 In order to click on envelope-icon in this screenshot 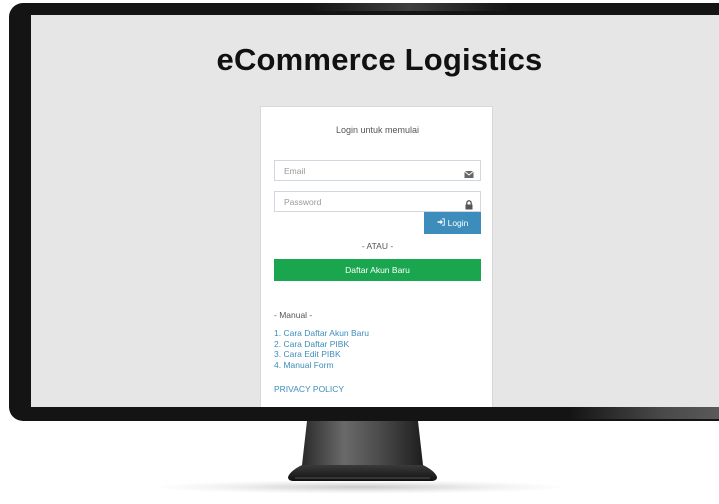, I will do `click(469, 172)`.